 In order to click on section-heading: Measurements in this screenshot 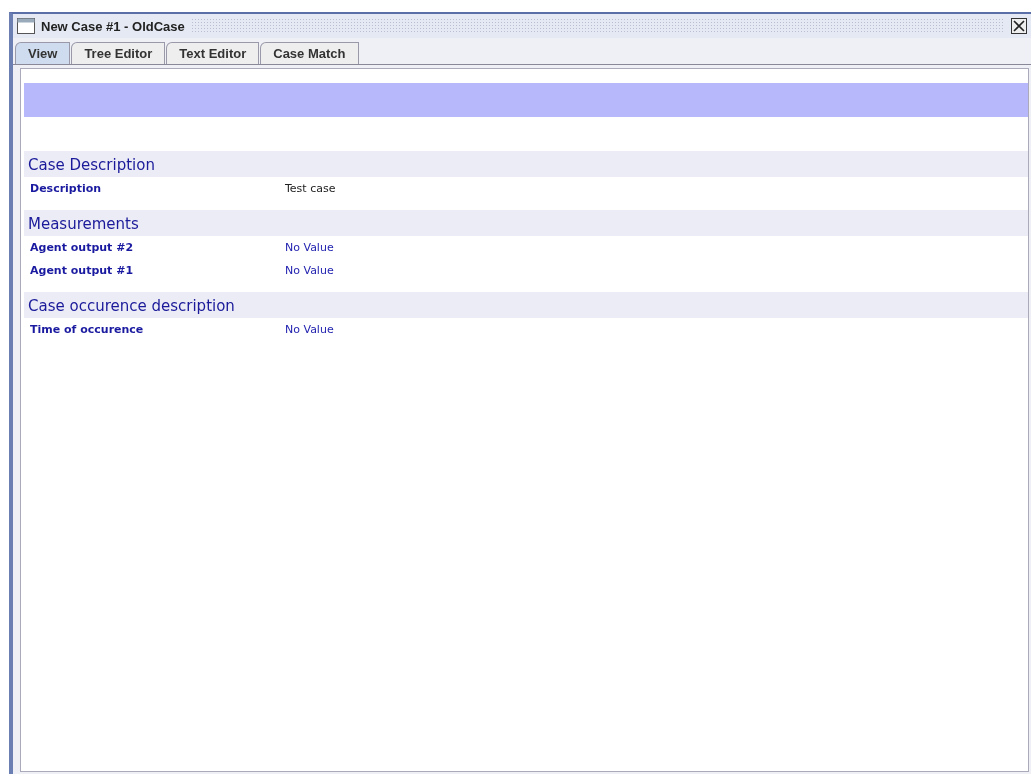, I will do `click(526, 223)`.